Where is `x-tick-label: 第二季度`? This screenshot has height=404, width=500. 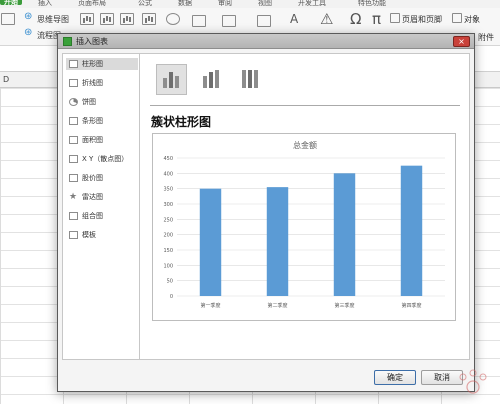
x-tick-label: 第二季度 is located at coordinates (277, 305).